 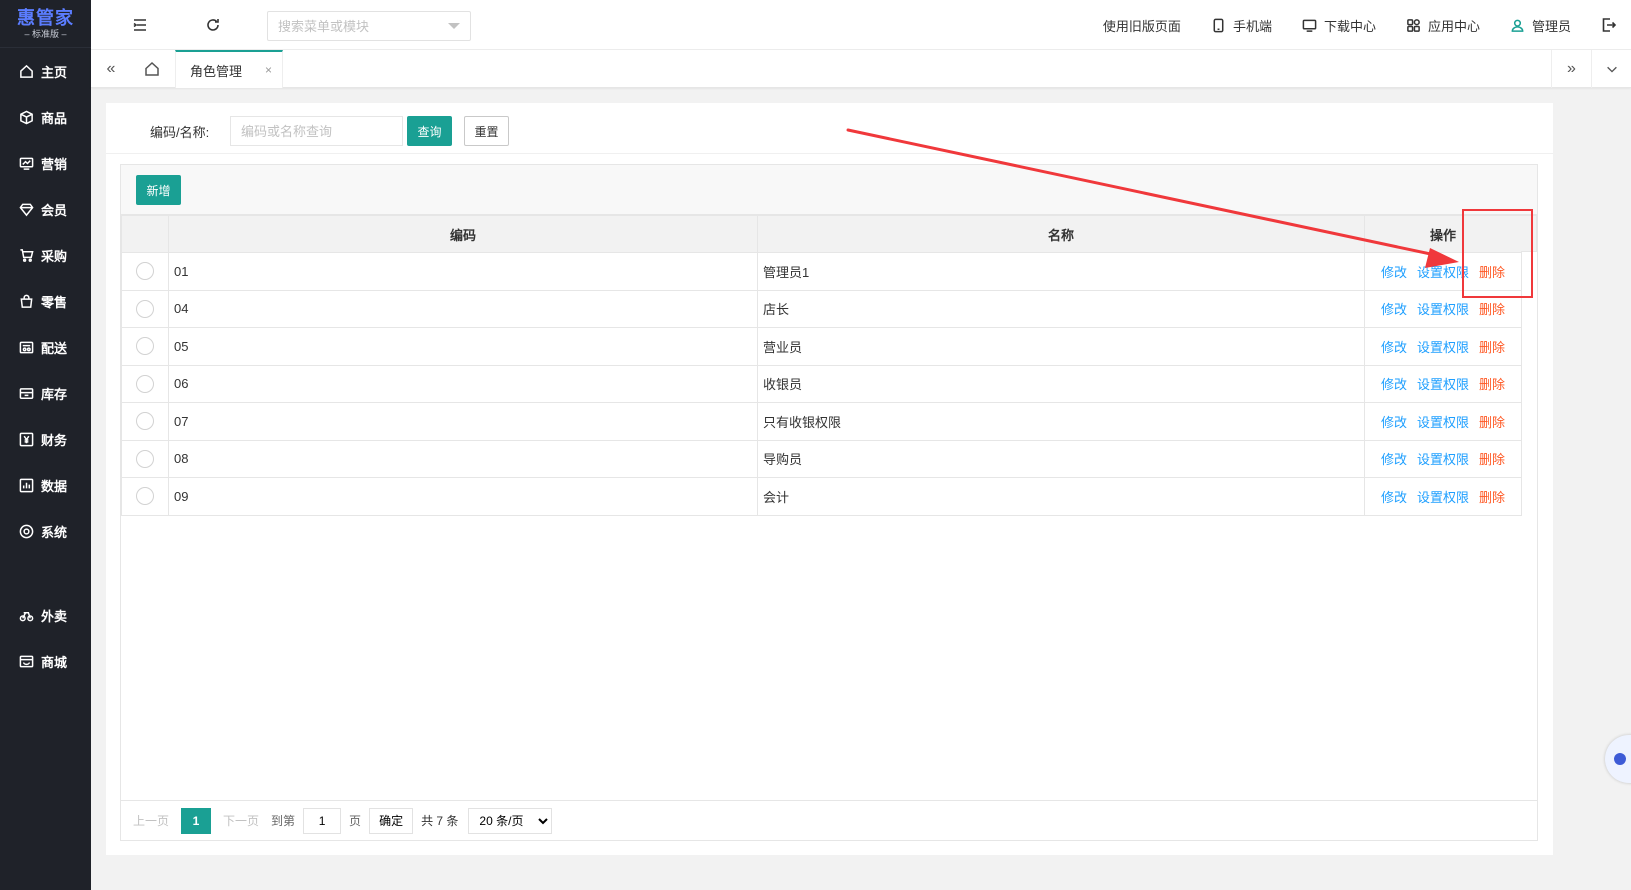 What do you see at coordinates (54, 164) in the screenshot?
I see `sidebar-item-label: 营销` at bounding box center [54, 164].